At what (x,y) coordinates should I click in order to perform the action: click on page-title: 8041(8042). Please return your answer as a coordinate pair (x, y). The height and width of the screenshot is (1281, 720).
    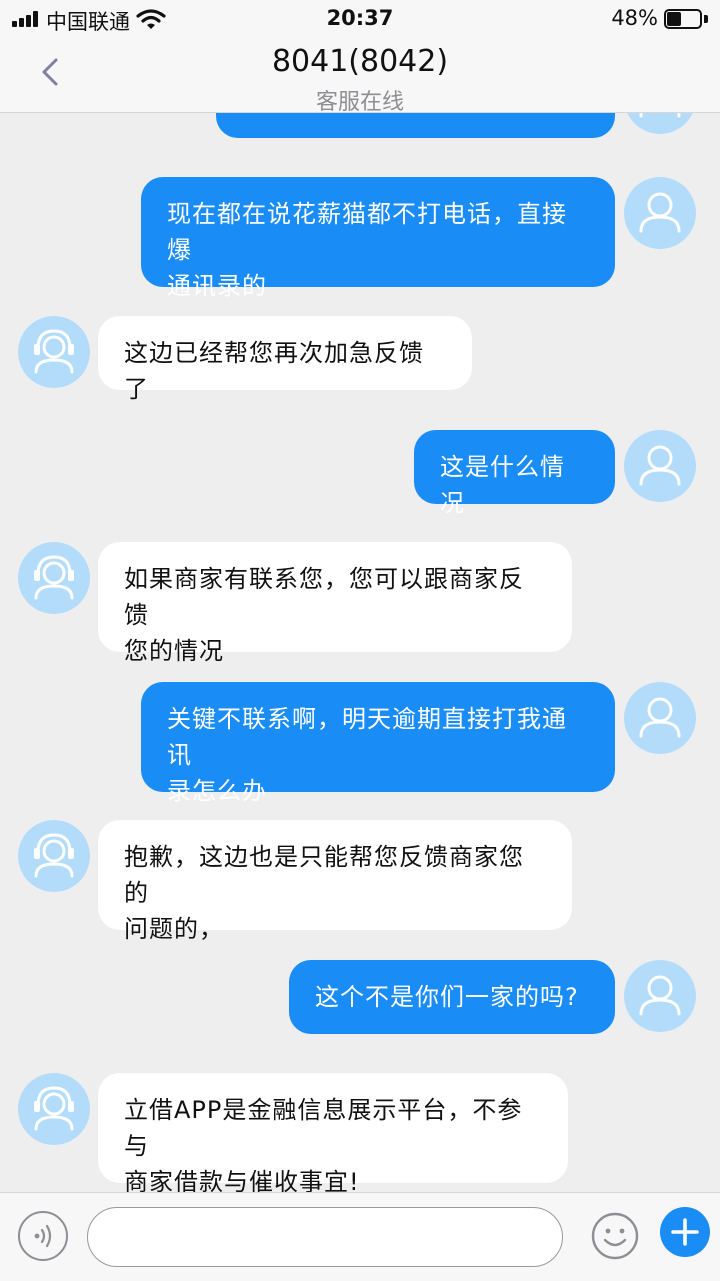
    Looking at the image, I should click on (360, 61).